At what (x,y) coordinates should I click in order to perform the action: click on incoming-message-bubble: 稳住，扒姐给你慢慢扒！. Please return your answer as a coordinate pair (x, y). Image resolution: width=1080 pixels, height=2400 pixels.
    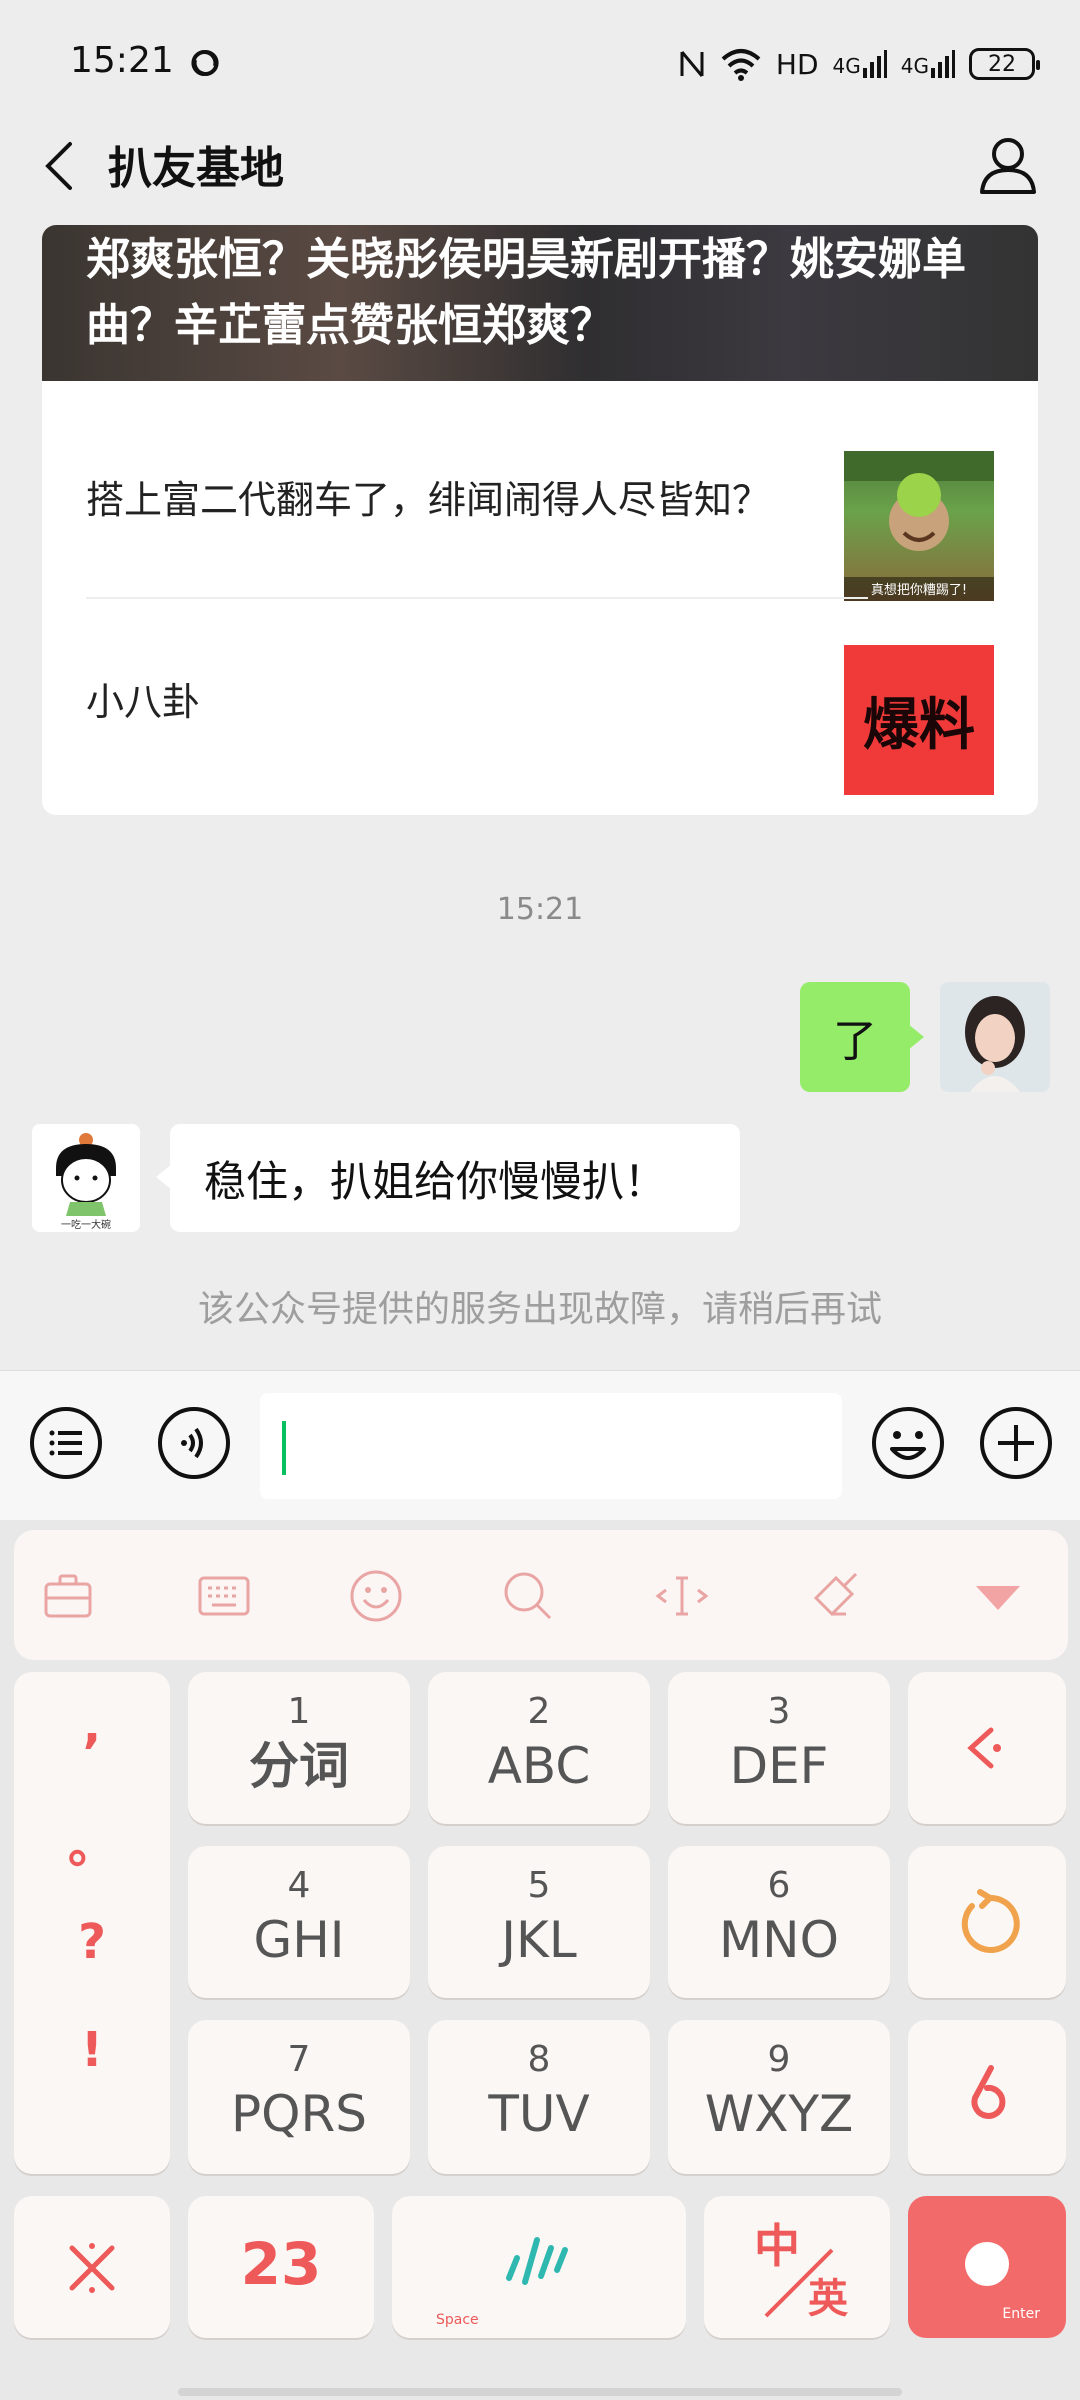
    Looking at the image, I should click on (448, 1178).